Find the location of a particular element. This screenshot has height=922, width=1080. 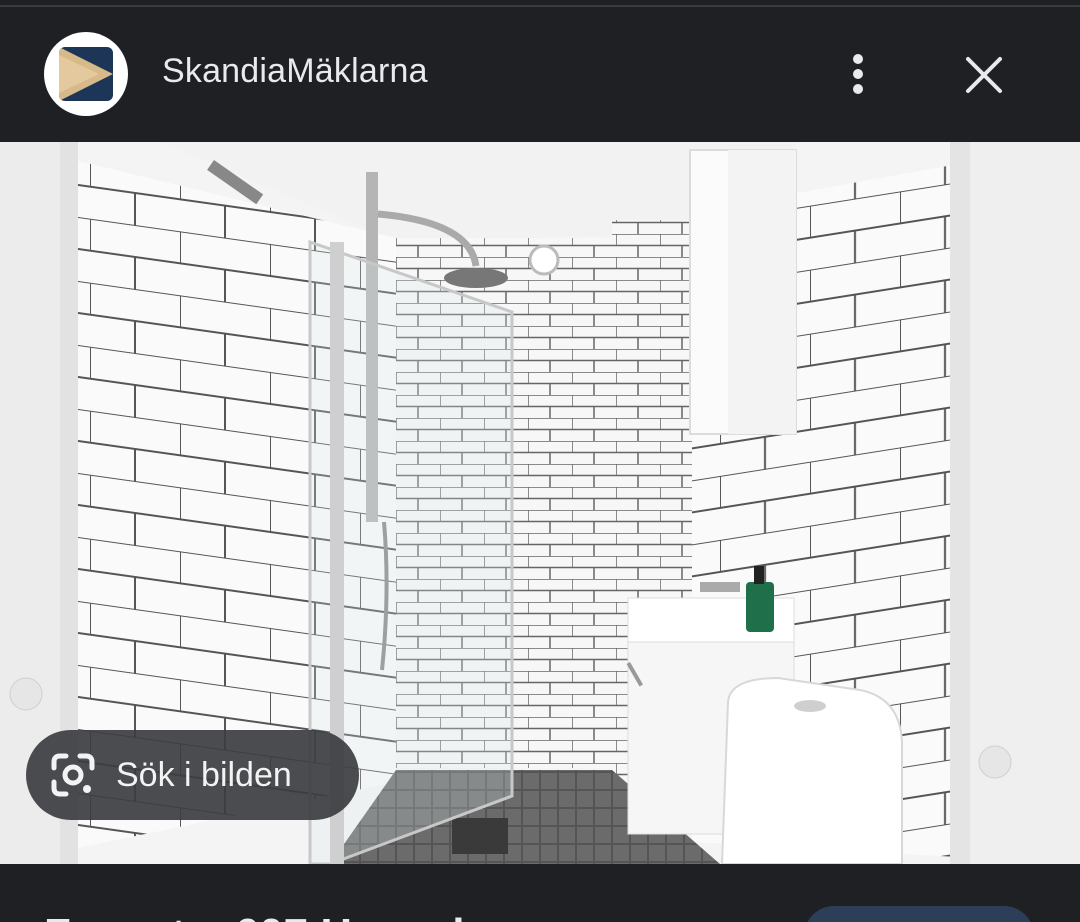

google-lens-icon is located at coordinates (73, 775).